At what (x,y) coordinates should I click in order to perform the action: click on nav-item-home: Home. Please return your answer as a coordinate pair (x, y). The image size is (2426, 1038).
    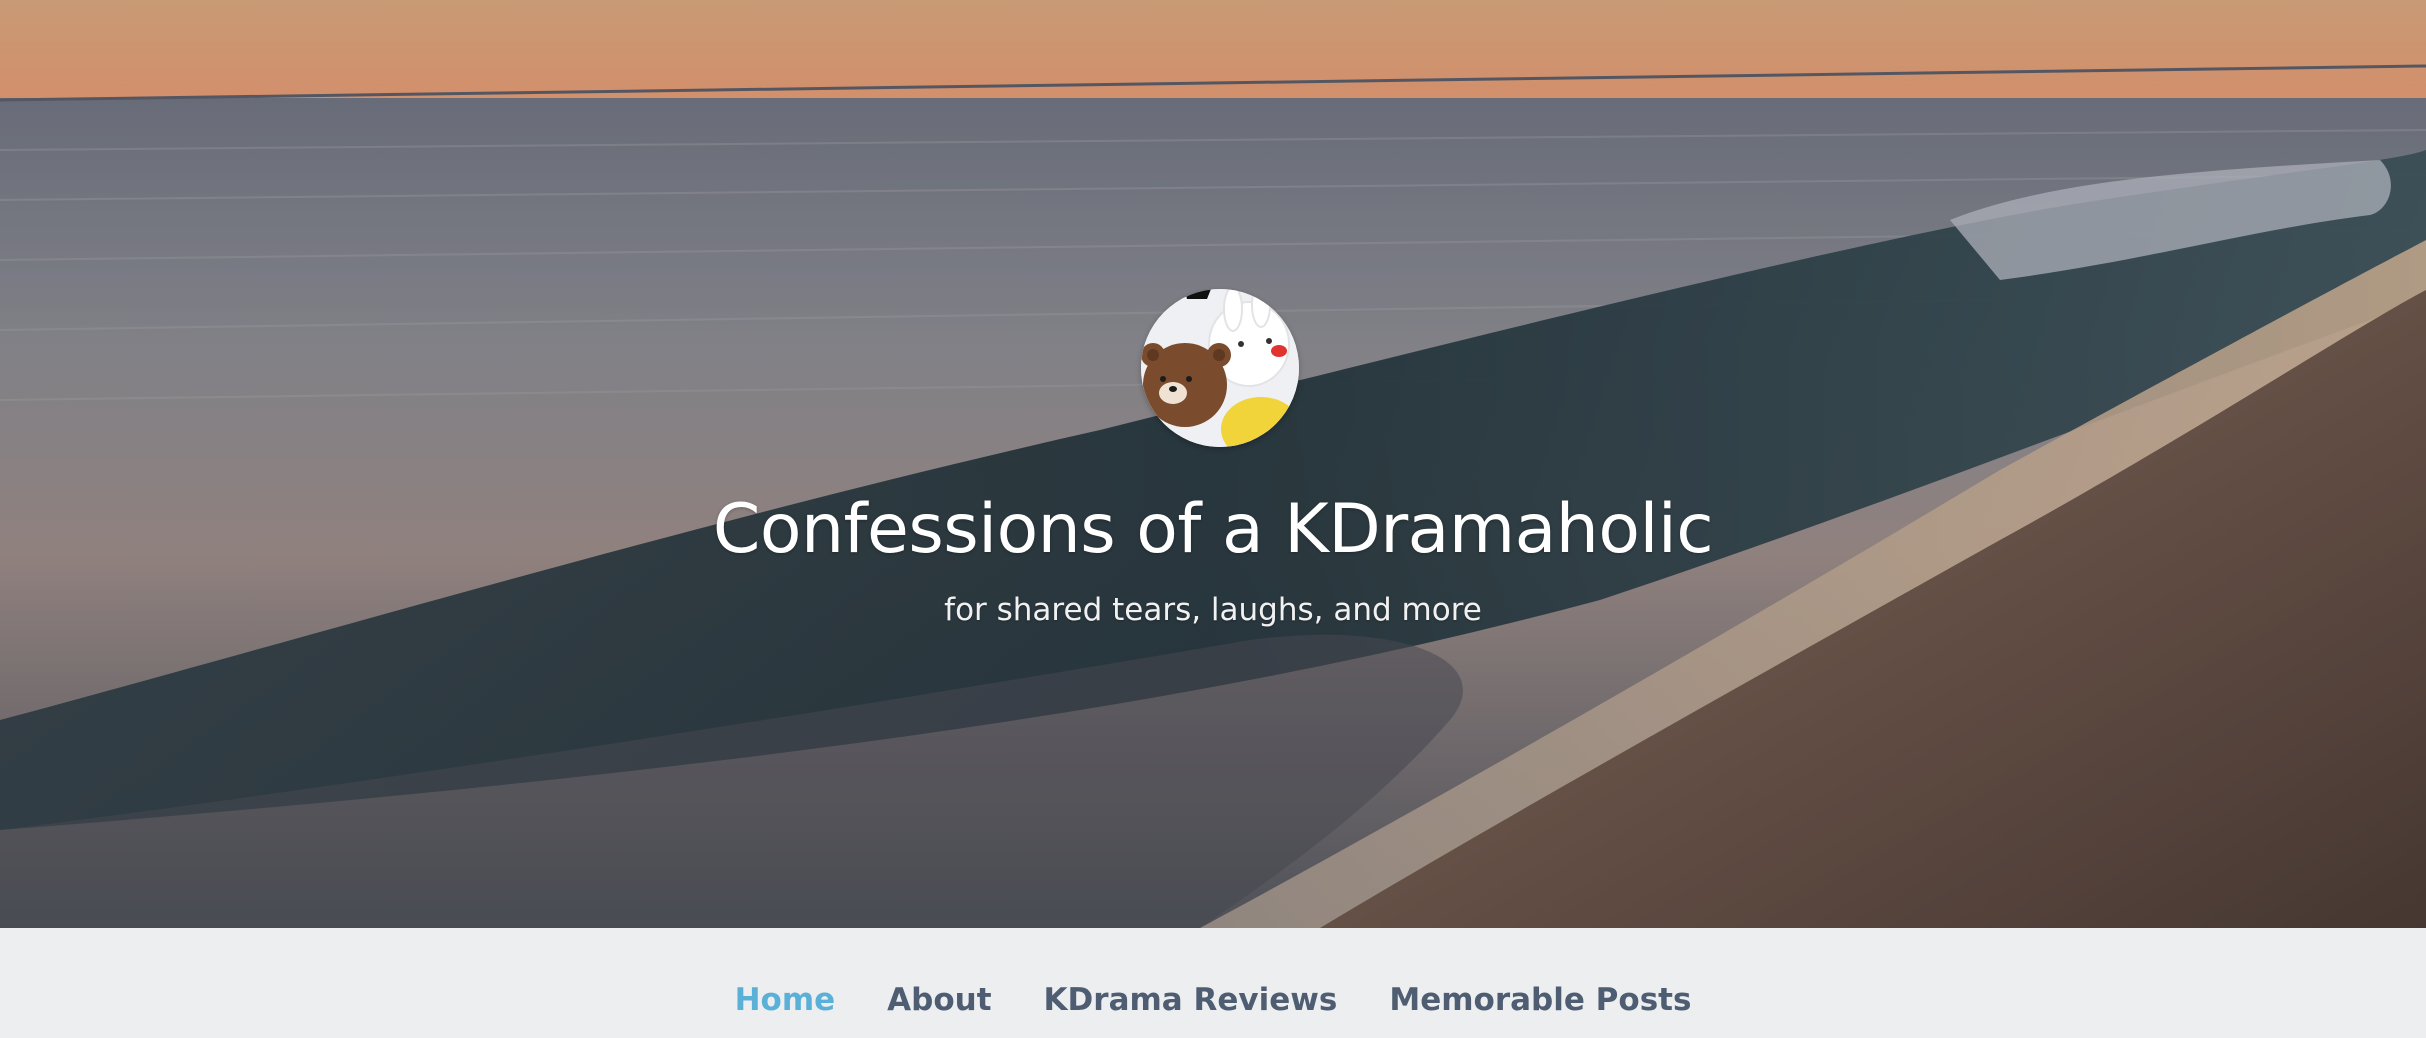
    Looking at the image, I should click on (785, 1000).